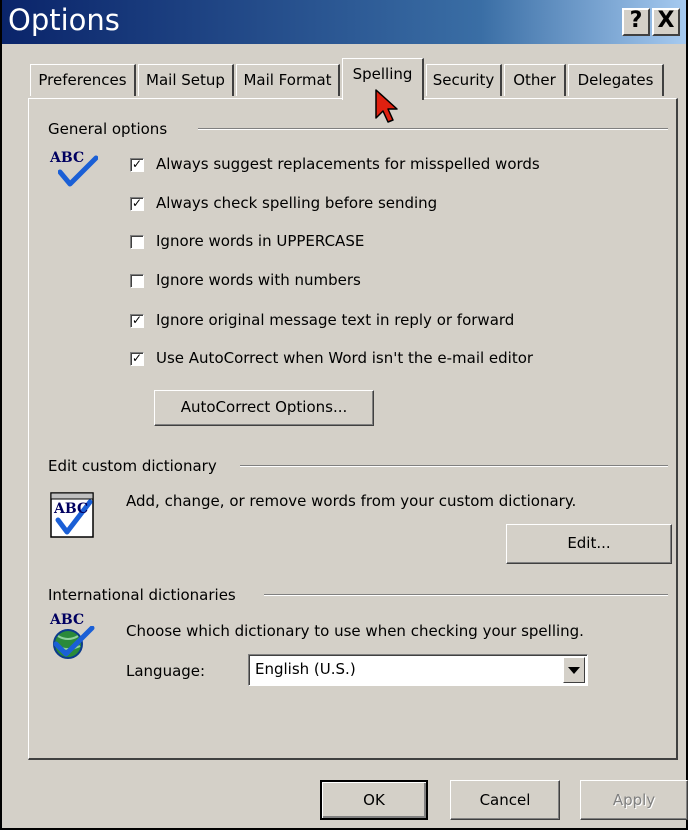 This screenshot has width=697, height=835. Describe the element at coordinates (75, 168) in the screenshot. I see `spellcheck-icon: ABC` at that location.